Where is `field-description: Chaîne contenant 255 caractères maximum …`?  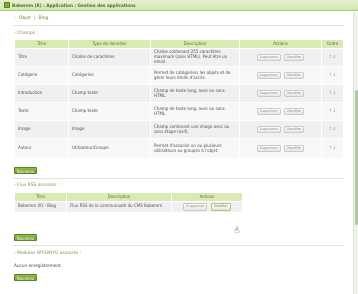
field-description: Chaîne contenant 255 caractères maximum … is located at coordinates (195, 57).